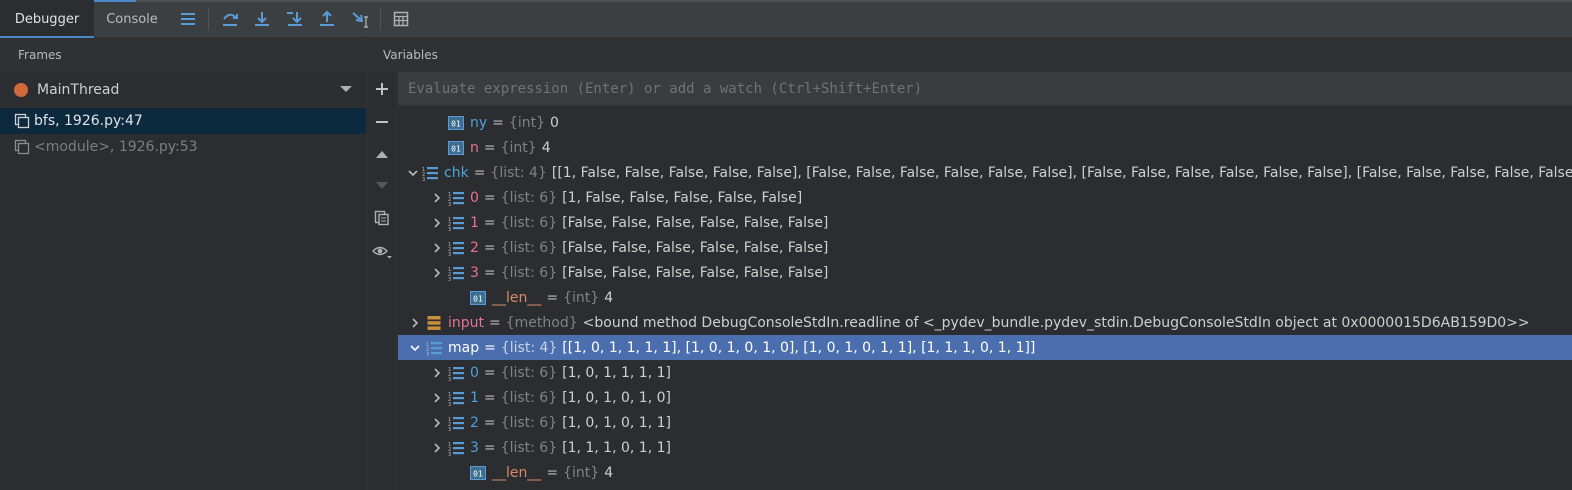 The image size is (1572, 490). I want to click on frame-item: <module>, 1926.py:53, so click(183, 147).